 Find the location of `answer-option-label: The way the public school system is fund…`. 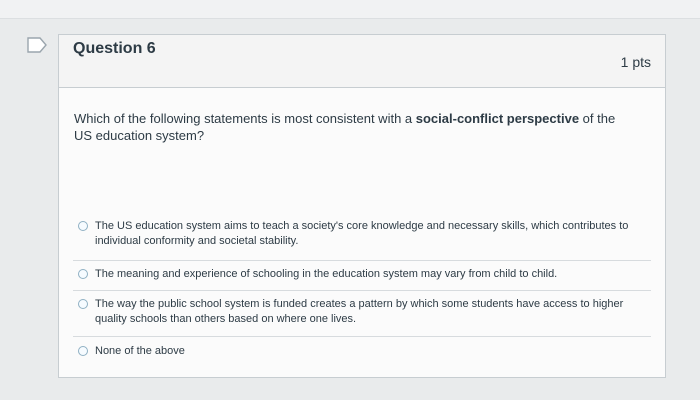

answer-option-label: The way the public school system is fund… is located at coordinates (359, 311).